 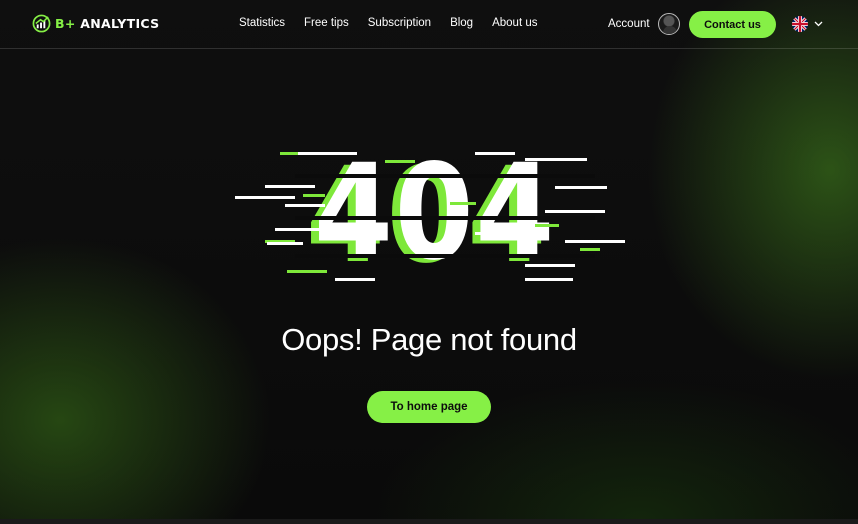 I want to click on account-menu: Account, so click(x=644, y=24).